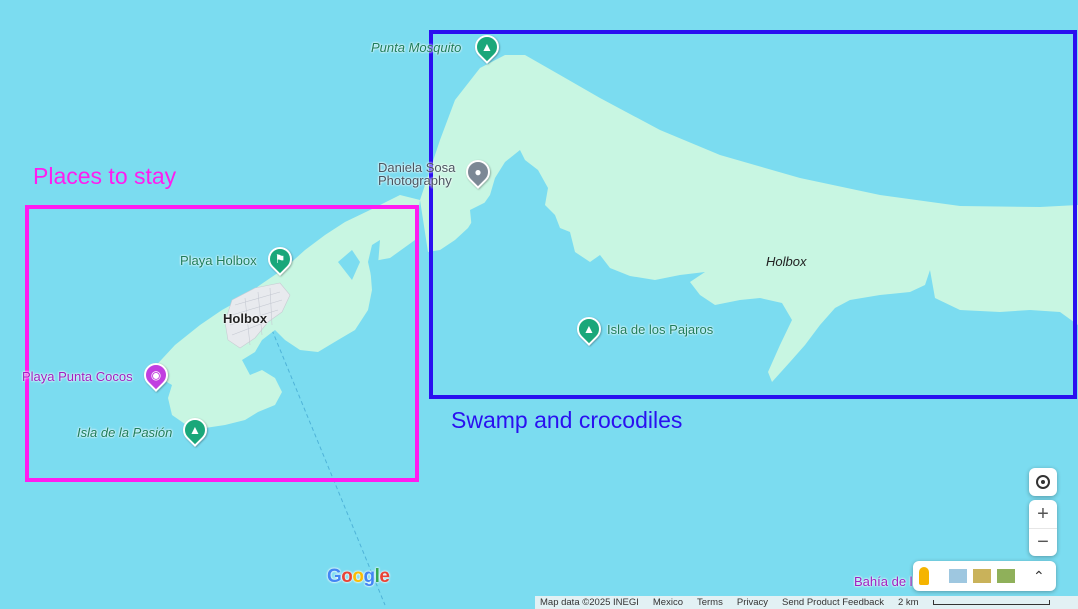 The image size is (1078, 609). I want to click on google-logo: Google, so click(358, 576).